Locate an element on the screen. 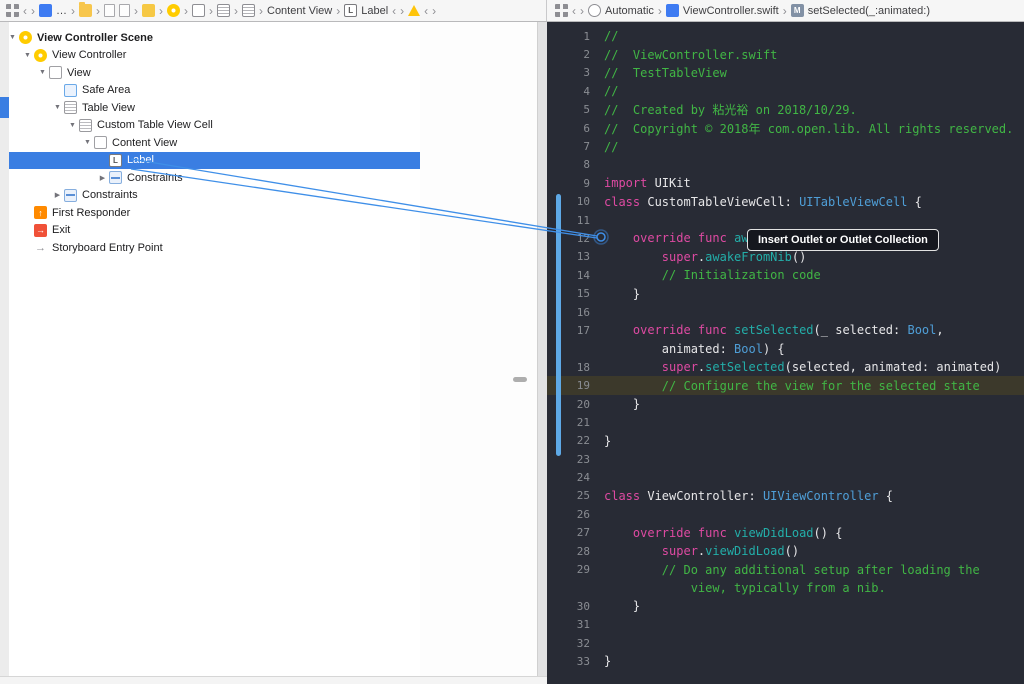 The width and height of the screenshot is (1024, 684). code-line-31: 31 is located at coordinates (785, 625).